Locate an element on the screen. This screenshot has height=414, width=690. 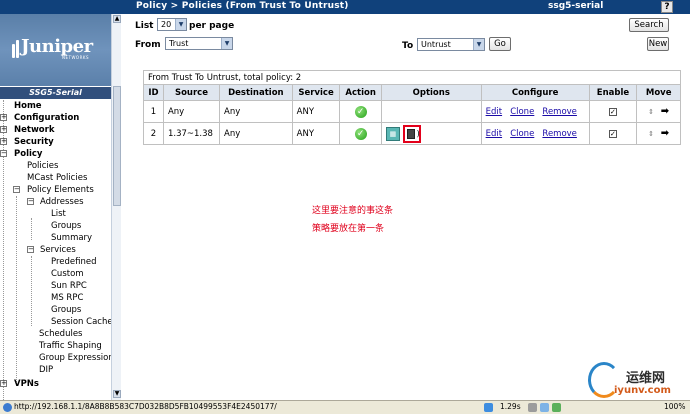
nav-mcast-policies: MCast Policies is located at coordinates (57, 178).